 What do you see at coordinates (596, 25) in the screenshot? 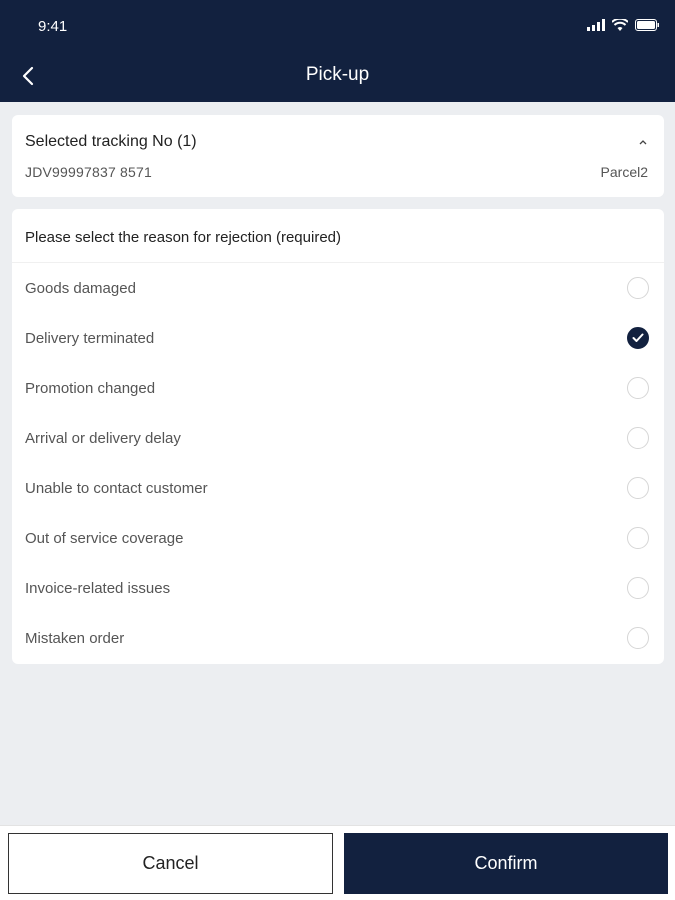
I see `cellular-signal-icon` at bounding box center [596, 25].